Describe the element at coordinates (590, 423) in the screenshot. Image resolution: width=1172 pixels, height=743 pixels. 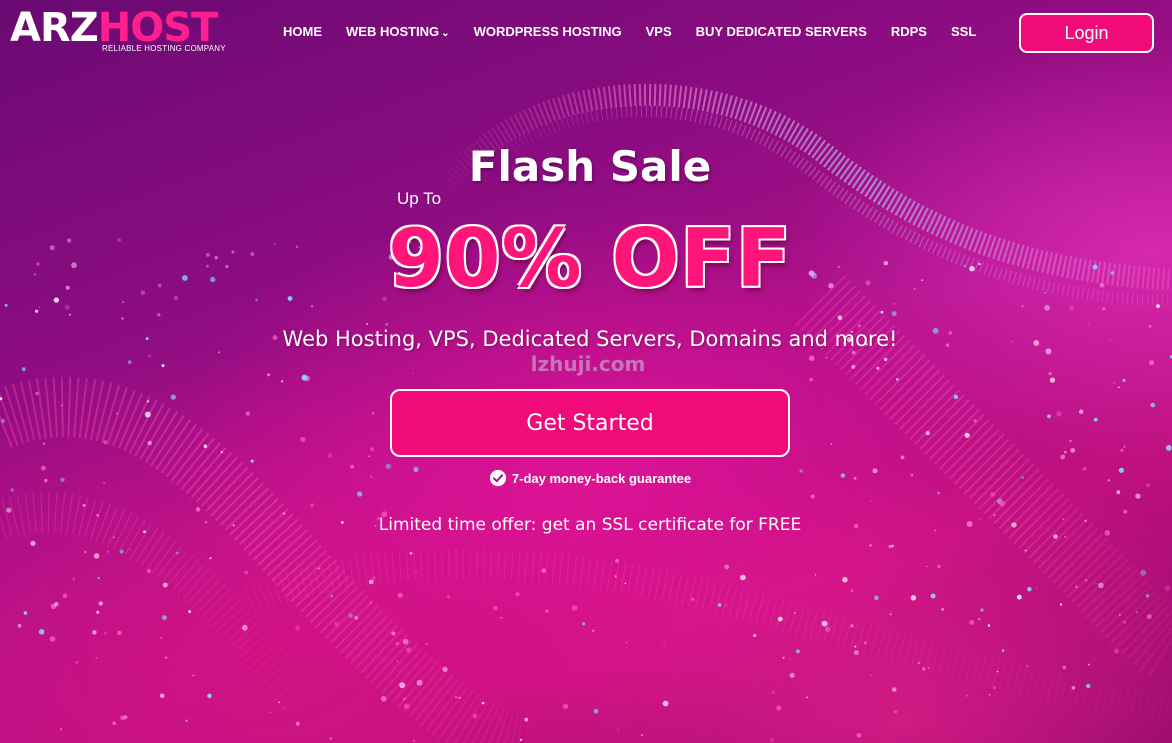
I see `get-started-button: Get Started` at that location.